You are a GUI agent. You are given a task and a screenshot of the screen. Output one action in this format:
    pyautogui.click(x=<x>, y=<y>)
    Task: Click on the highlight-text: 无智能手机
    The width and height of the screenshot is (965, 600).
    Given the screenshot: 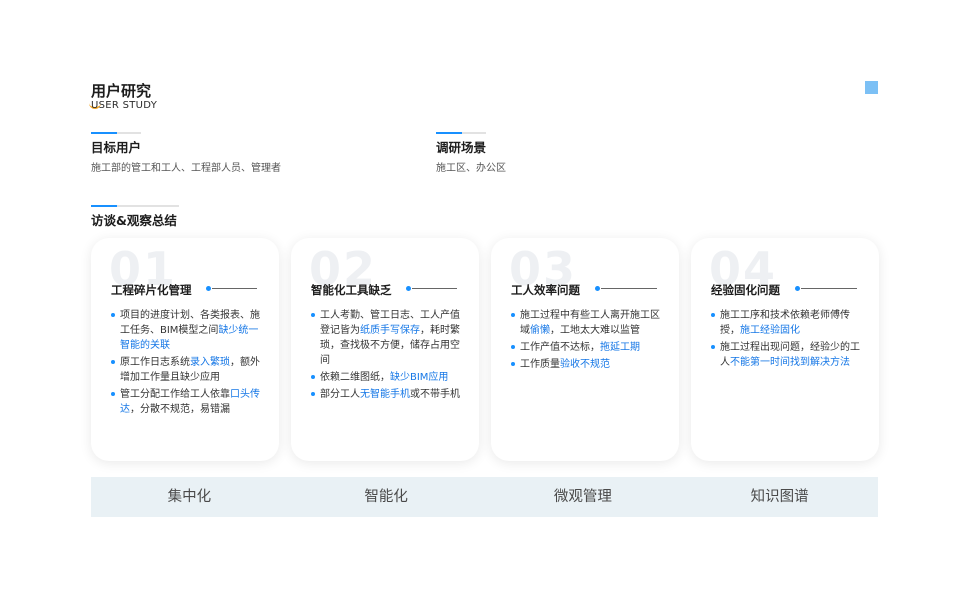 What is the action you would take?
    pyautogui.click(x=385, y=394)
    